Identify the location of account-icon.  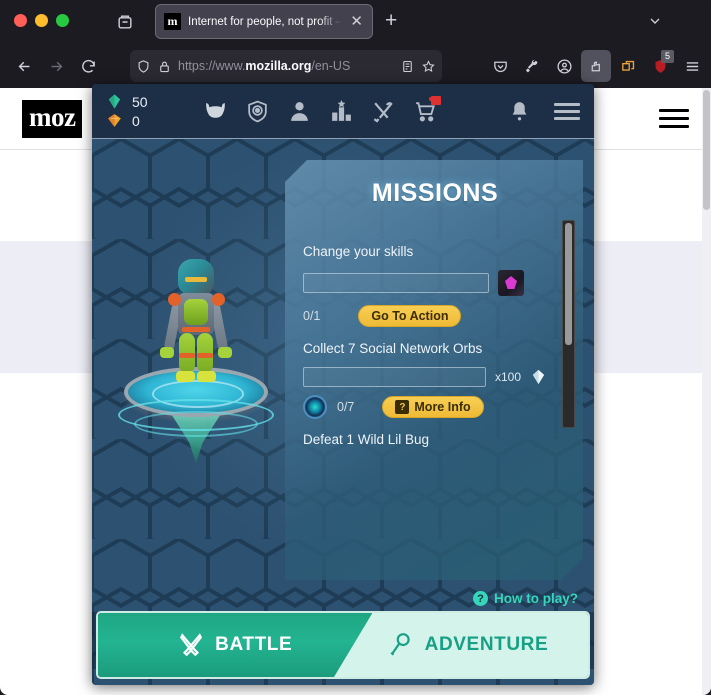
(564, 66).